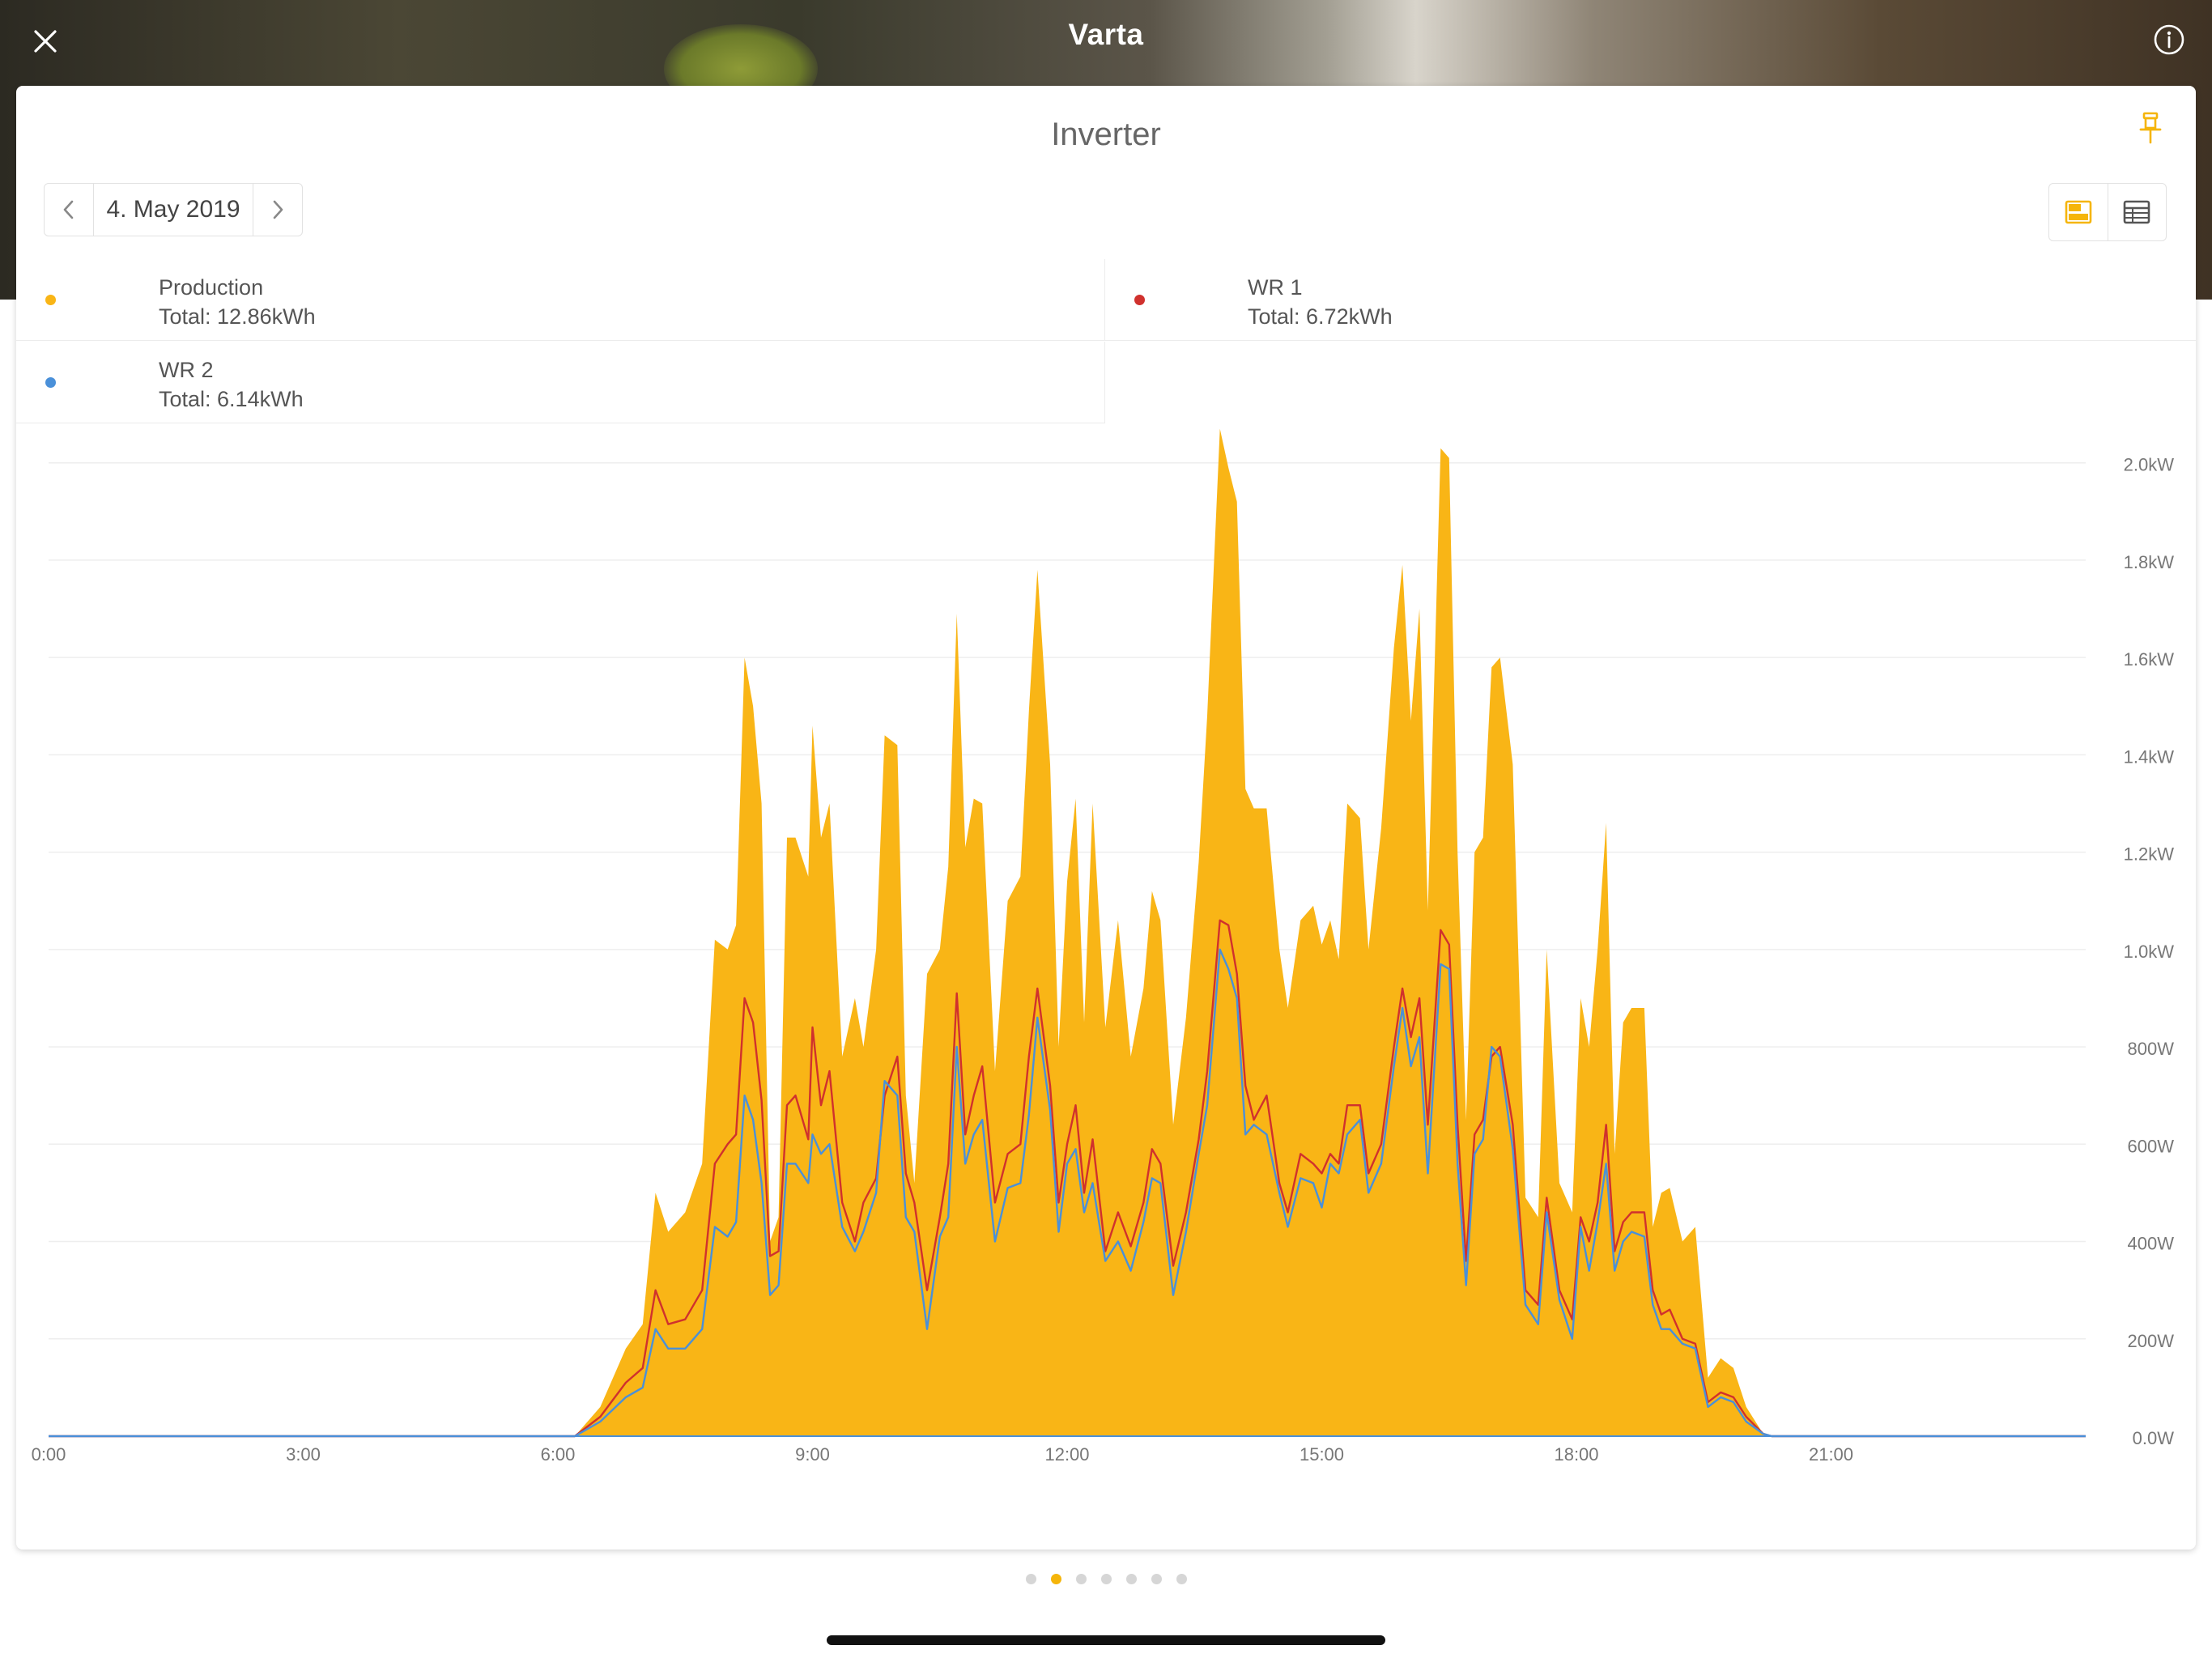 The image size is (2212, 1658). What do you see at coordinates (812, 1454) in the screenshot?
I see `x-tick-label: 9:00` at bounding box center [812, 1454].